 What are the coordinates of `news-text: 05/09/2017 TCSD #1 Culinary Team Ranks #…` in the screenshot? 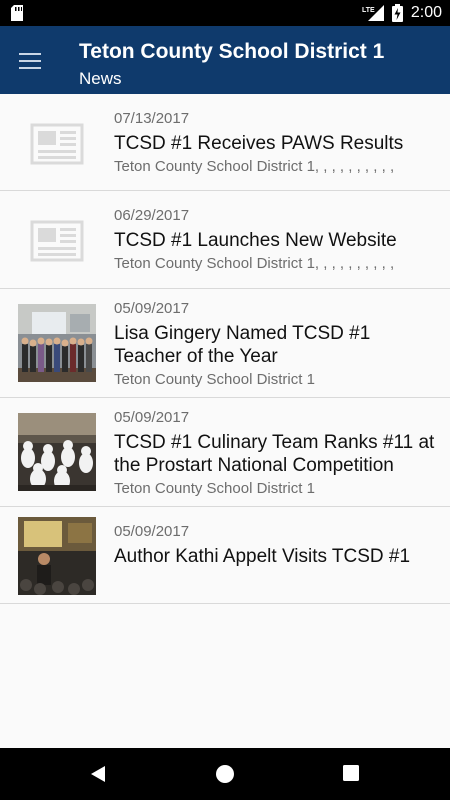 It's located at (277, 453).